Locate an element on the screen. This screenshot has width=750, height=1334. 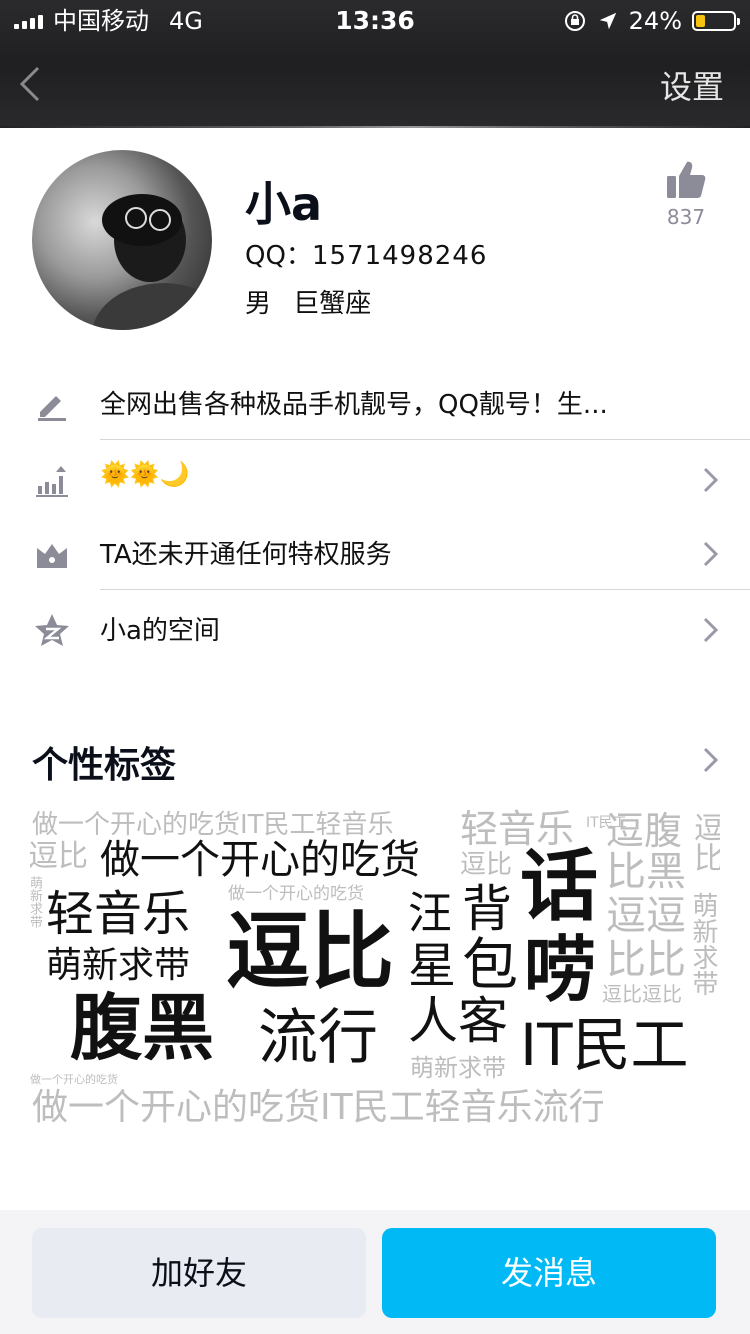
avatar is located at coordinates (122, 240).